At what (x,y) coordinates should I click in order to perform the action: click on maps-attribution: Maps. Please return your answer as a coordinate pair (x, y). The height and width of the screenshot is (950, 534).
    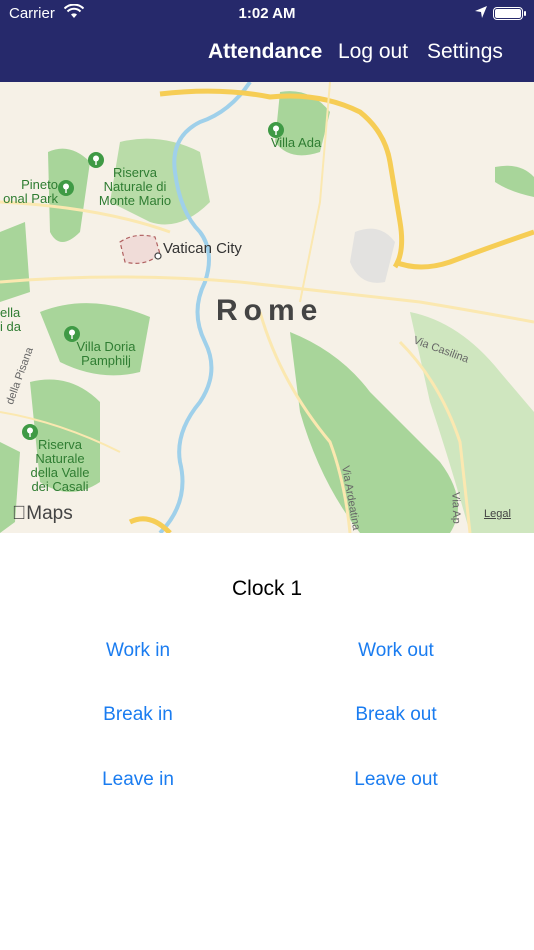
    Looking at the image, I should click on (42, 513).